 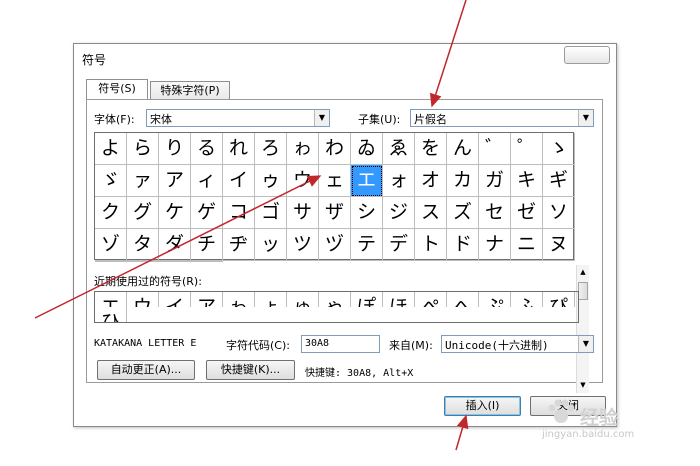 What do you see at coordinates (588, 434) in the screenshot?
I see `watermark-url: jingyan.baidu.com` at bounding box center [588, 434].